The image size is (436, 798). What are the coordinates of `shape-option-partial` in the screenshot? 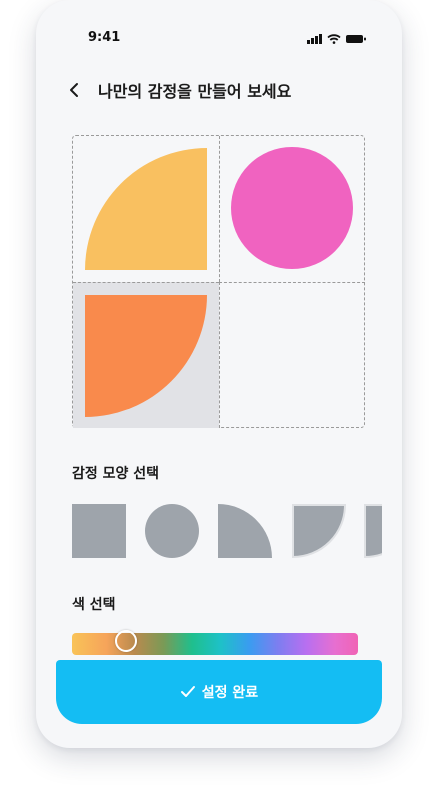 It's located at (373, 531).